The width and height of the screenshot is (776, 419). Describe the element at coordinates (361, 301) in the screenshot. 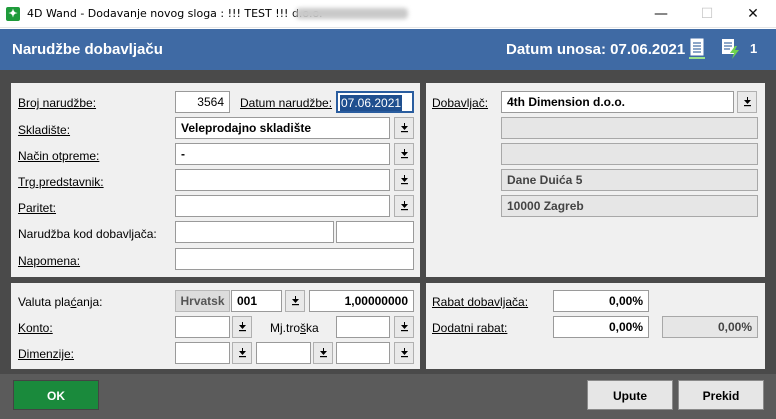

I see `exchange-rate-field: 1,00000000` at that location.